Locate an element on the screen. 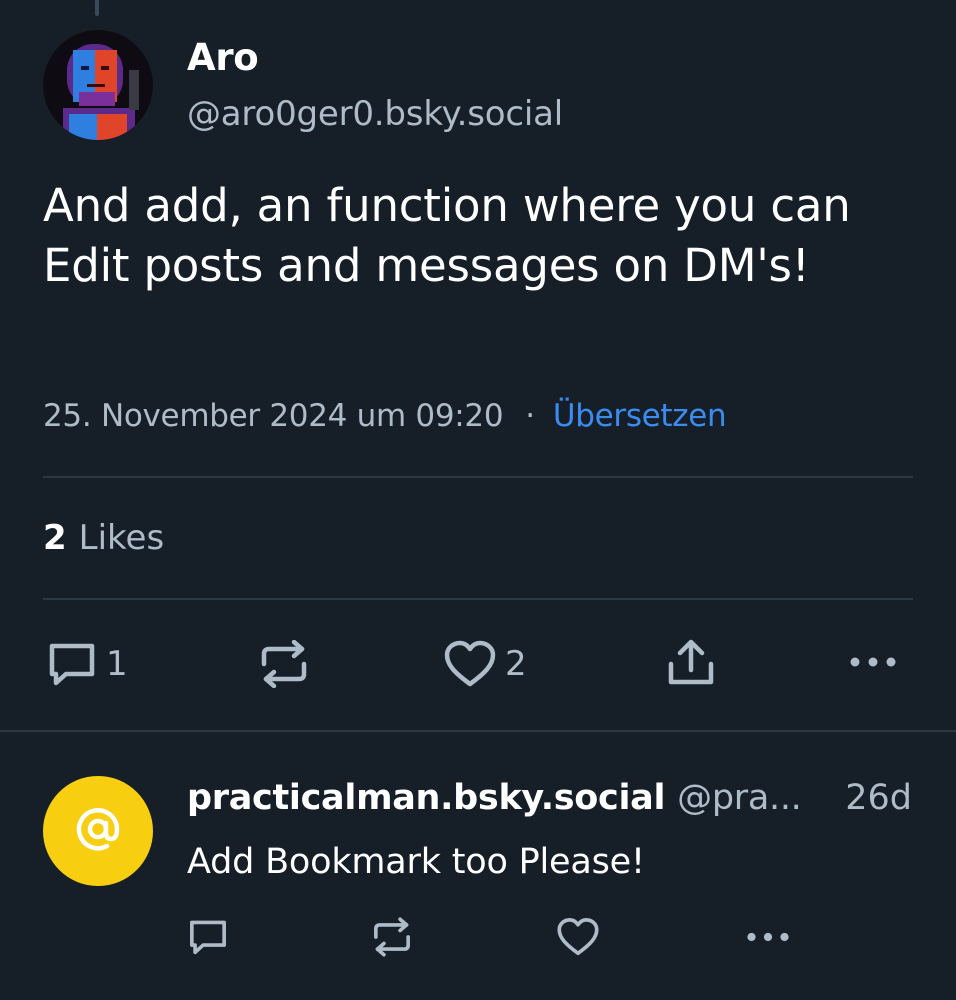 This screenshot has height=1000, width=956. share-button is located at coordinates (691, 663).